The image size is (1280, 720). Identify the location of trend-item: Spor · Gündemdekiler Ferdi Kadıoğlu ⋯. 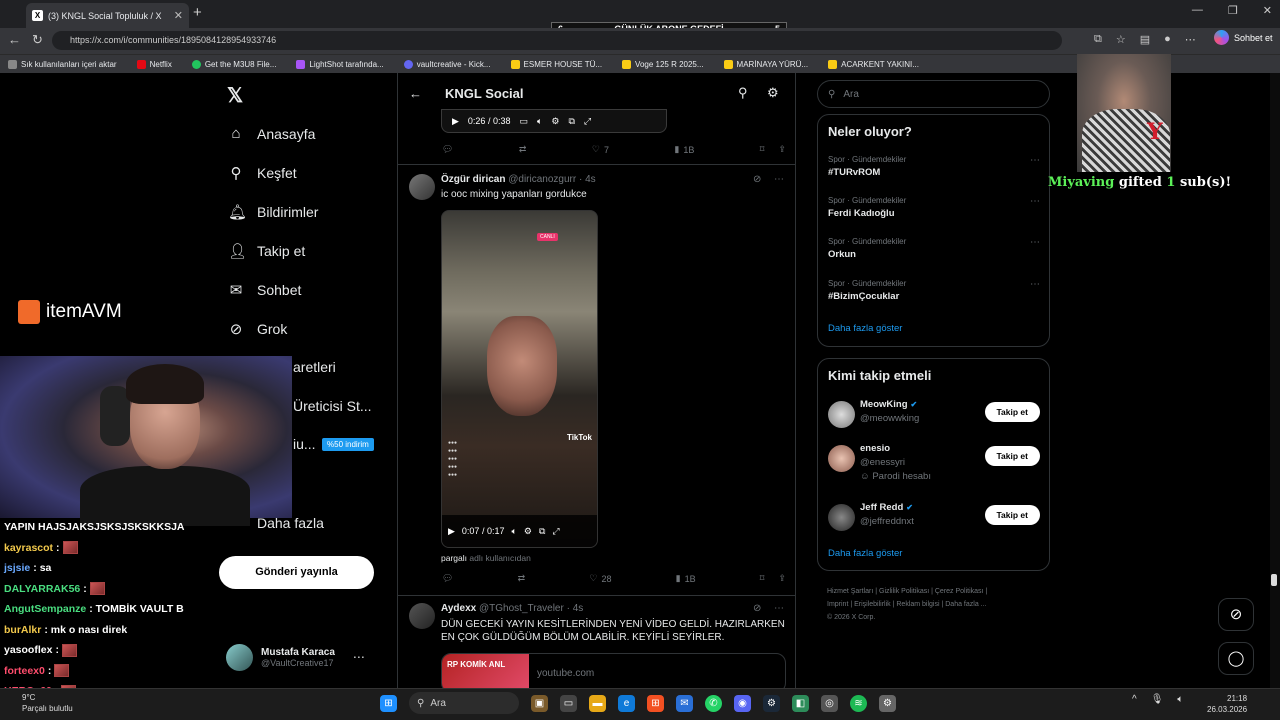
(934, 207).